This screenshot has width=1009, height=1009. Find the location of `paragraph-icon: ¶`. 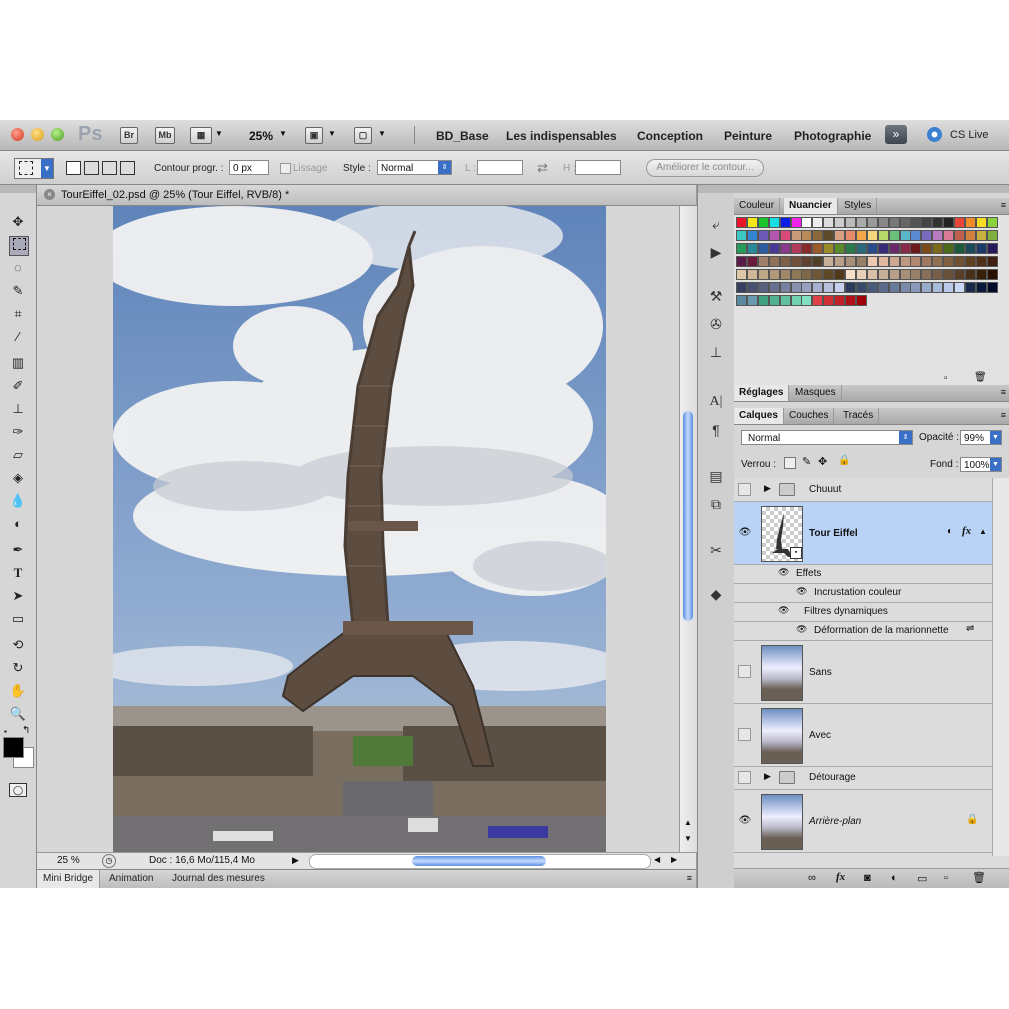

paragraph-icon: ¶ is located at coordinates (716, 430).